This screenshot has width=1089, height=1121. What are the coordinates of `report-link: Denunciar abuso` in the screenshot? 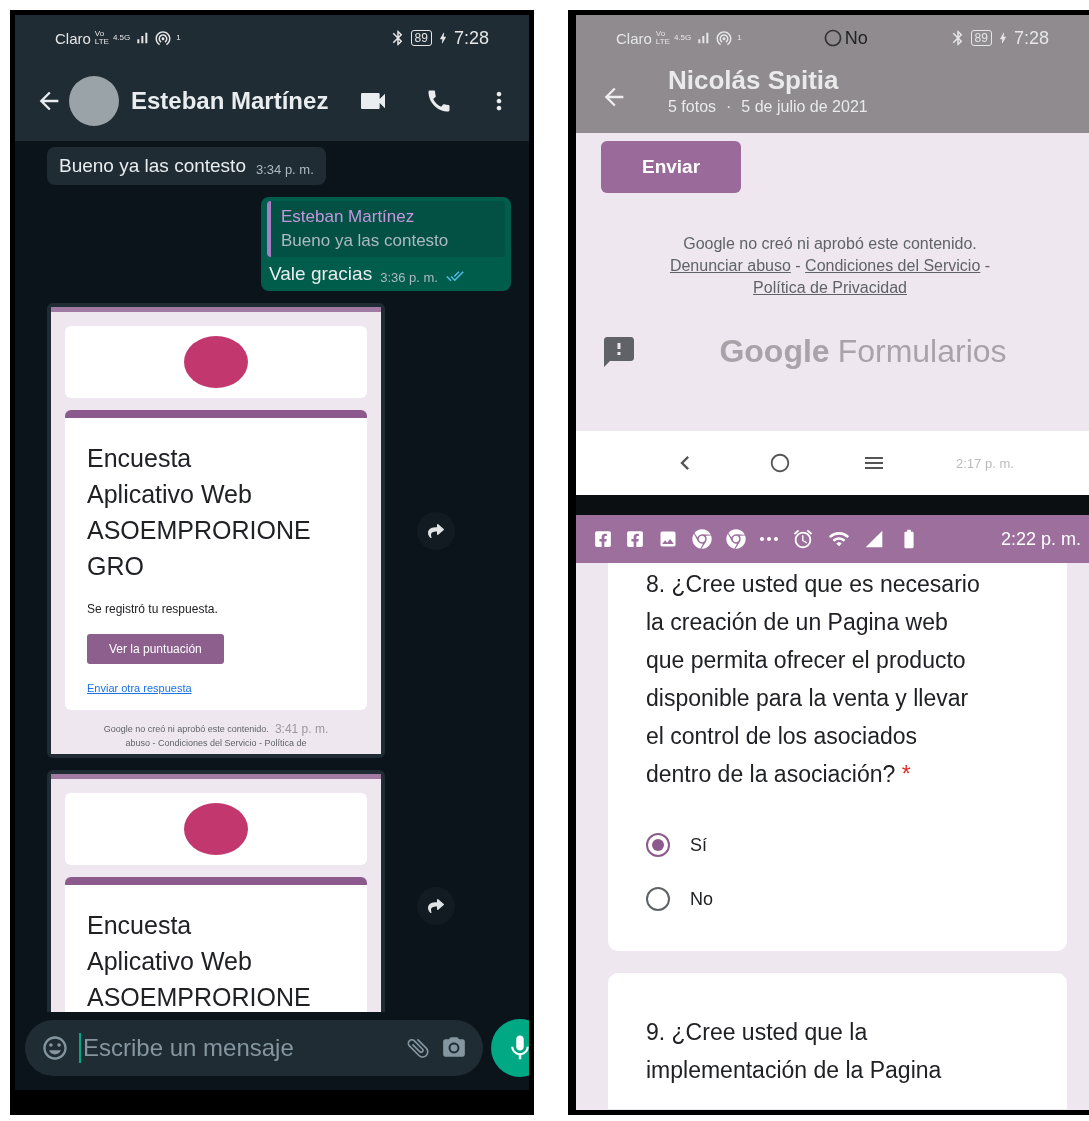 It's located at (730, 265).